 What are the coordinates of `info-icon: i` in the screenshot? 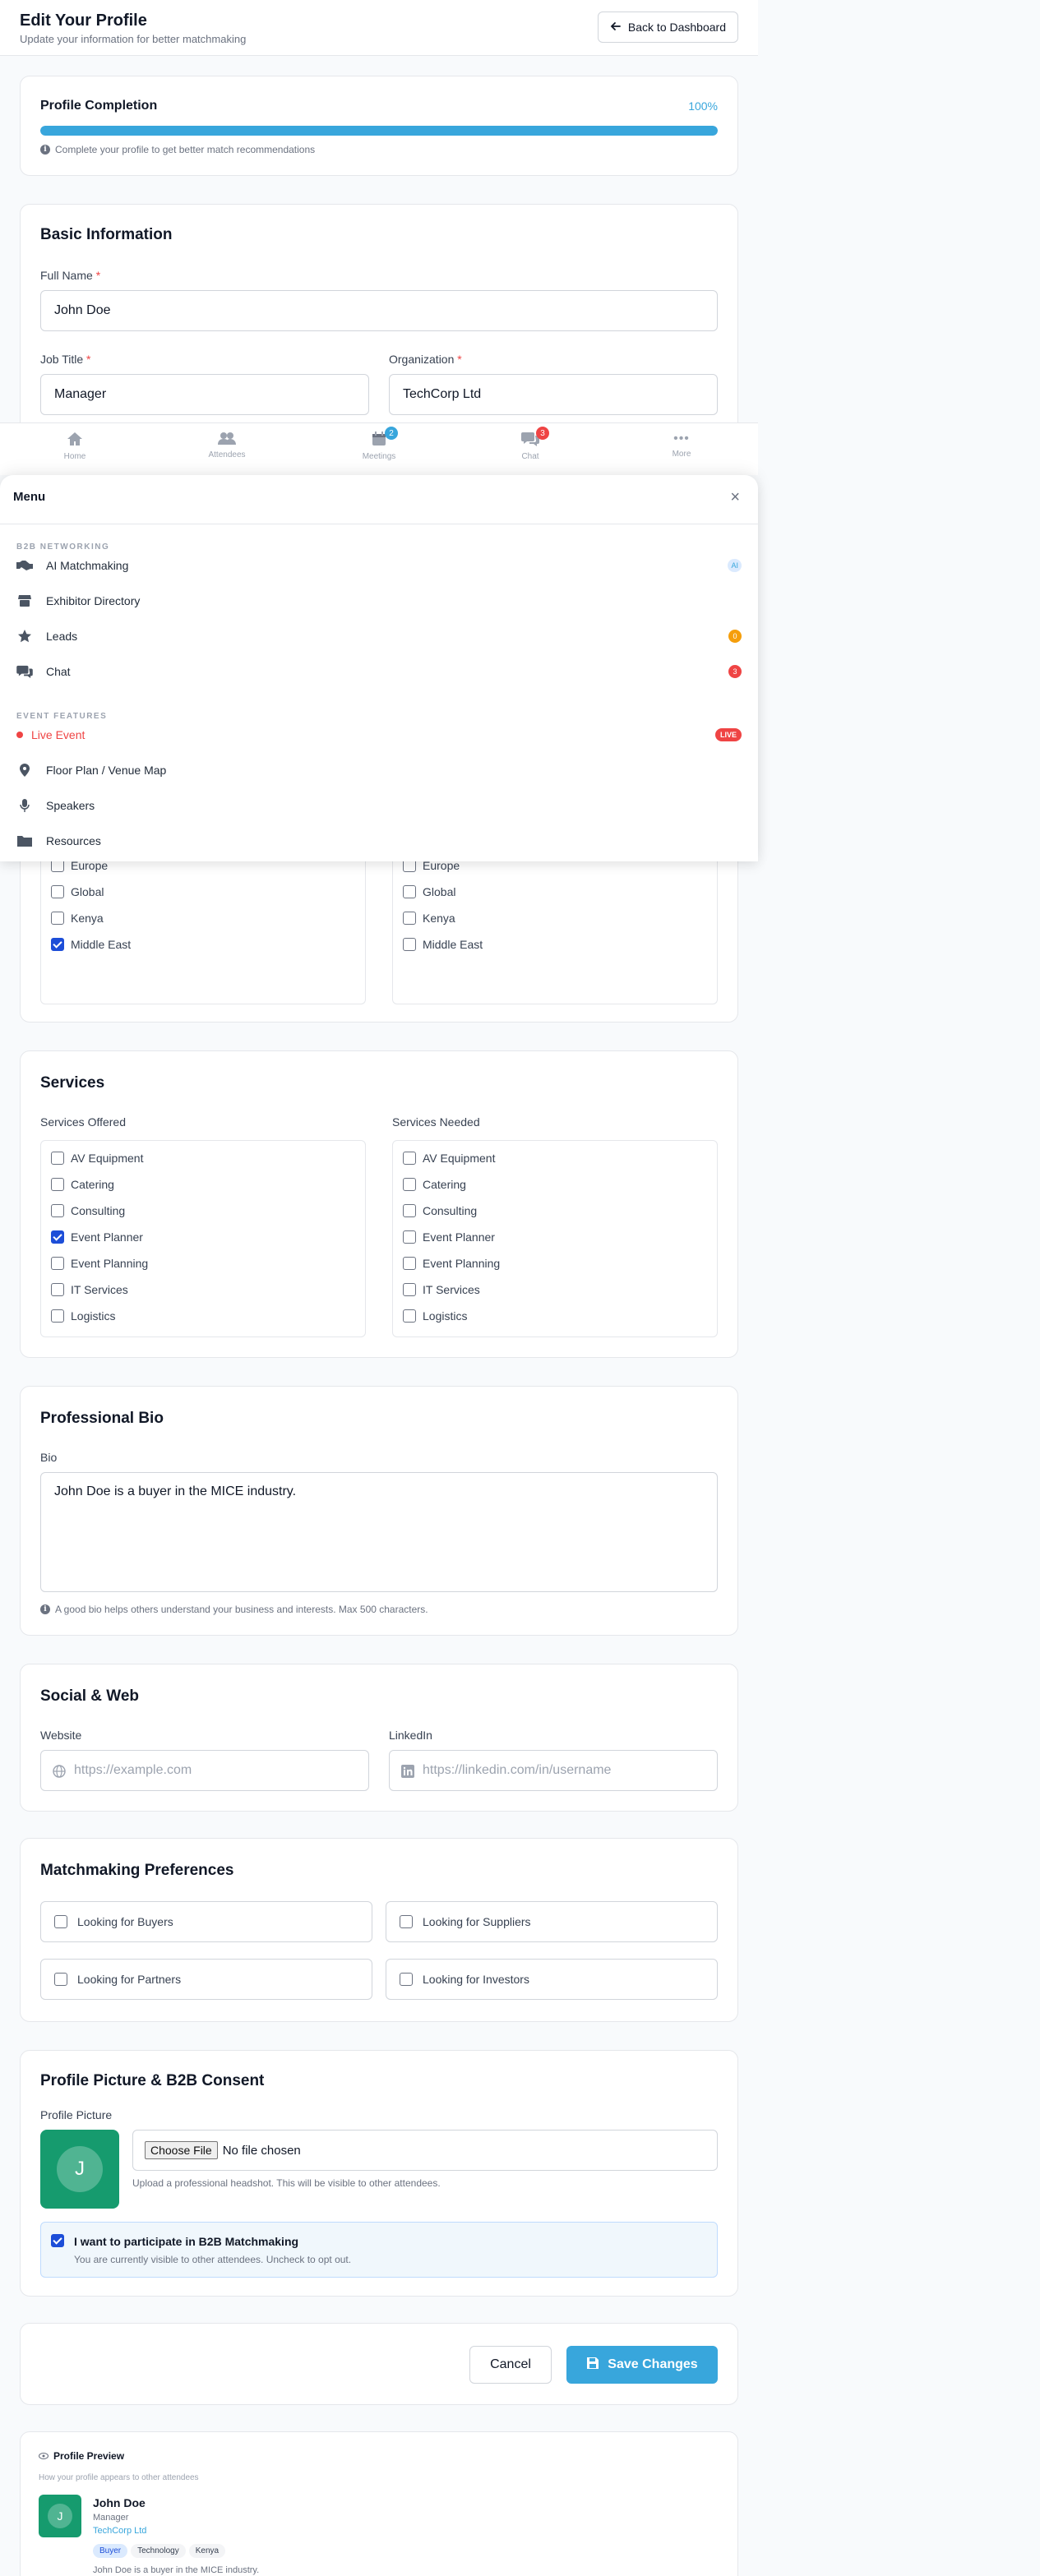 It's located at (45, 1609).